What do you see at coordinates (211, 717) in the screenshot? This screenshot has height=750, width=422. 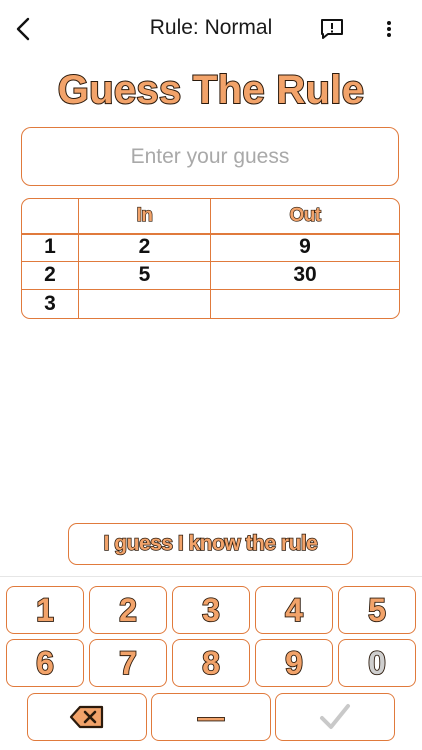 I see `minus-key: —` at bounding box center [211, 717].